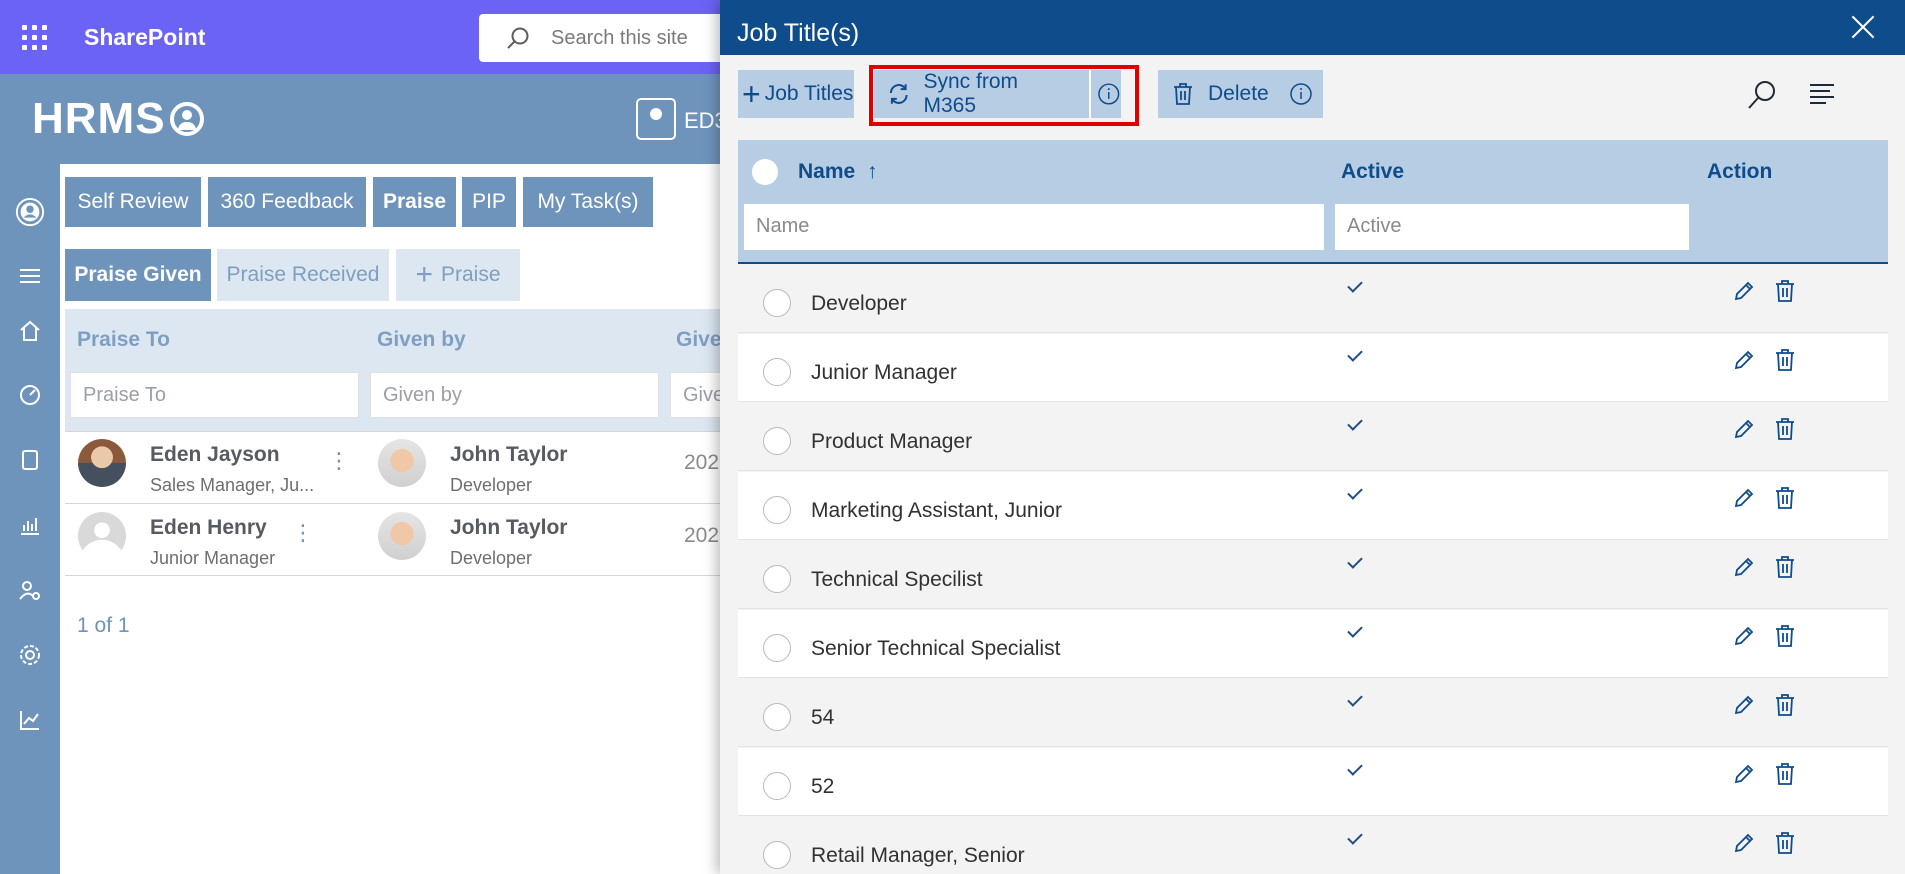 The width and height of the screenshot is (1905, 874). I want to click on job-title-row: Developer, so click(1313, 299).